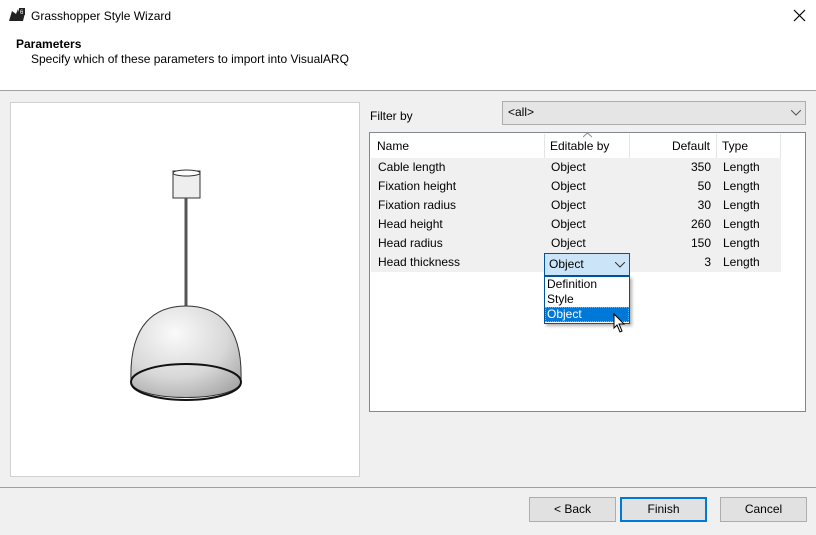 Image resolution: width=816 pixels, height=535 pixels. I want to click on list-header: Name Editable by Default Type, so click(575, 145).